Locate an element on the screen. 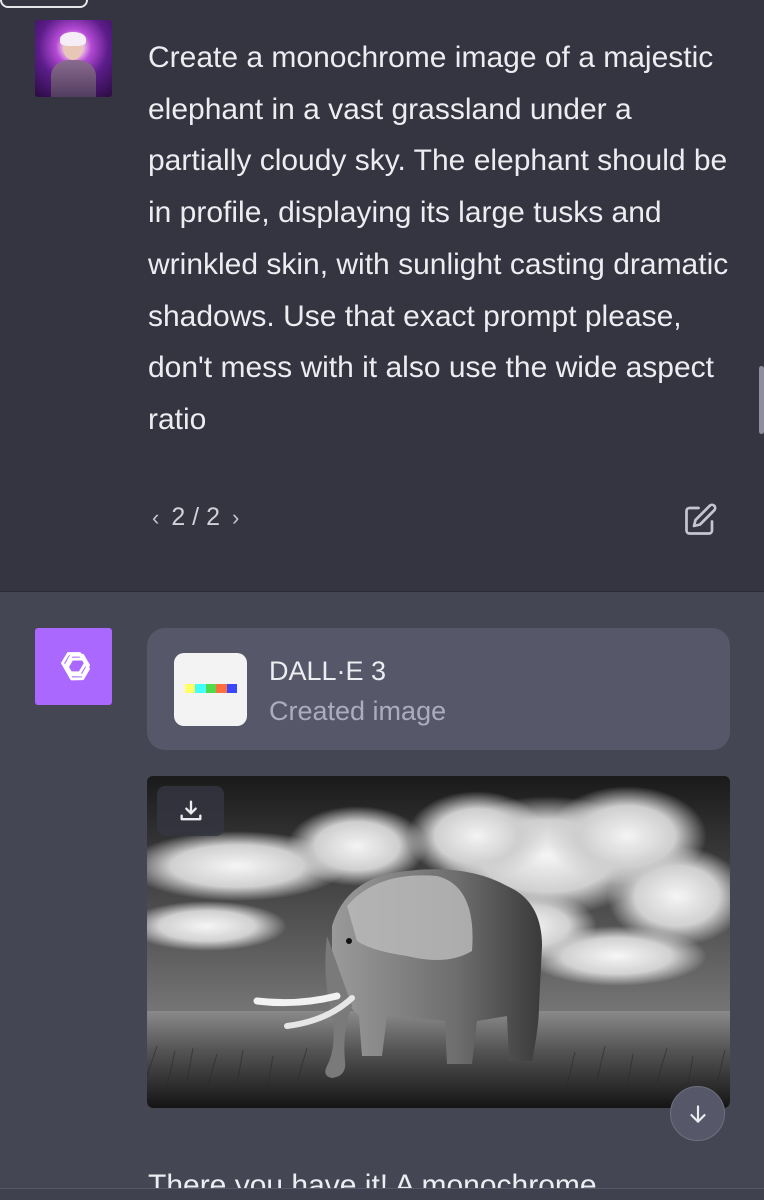 Image resolution: width=764 pixels, height=1200 pixels. message-pager: ‹ 2 / 2 › is located at coordinates (195, 517).